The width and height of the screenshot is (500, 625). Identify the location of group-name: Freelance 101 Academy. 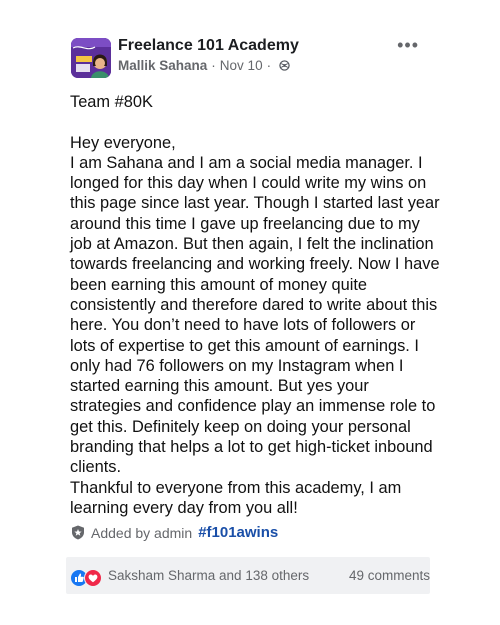
(208, 46).